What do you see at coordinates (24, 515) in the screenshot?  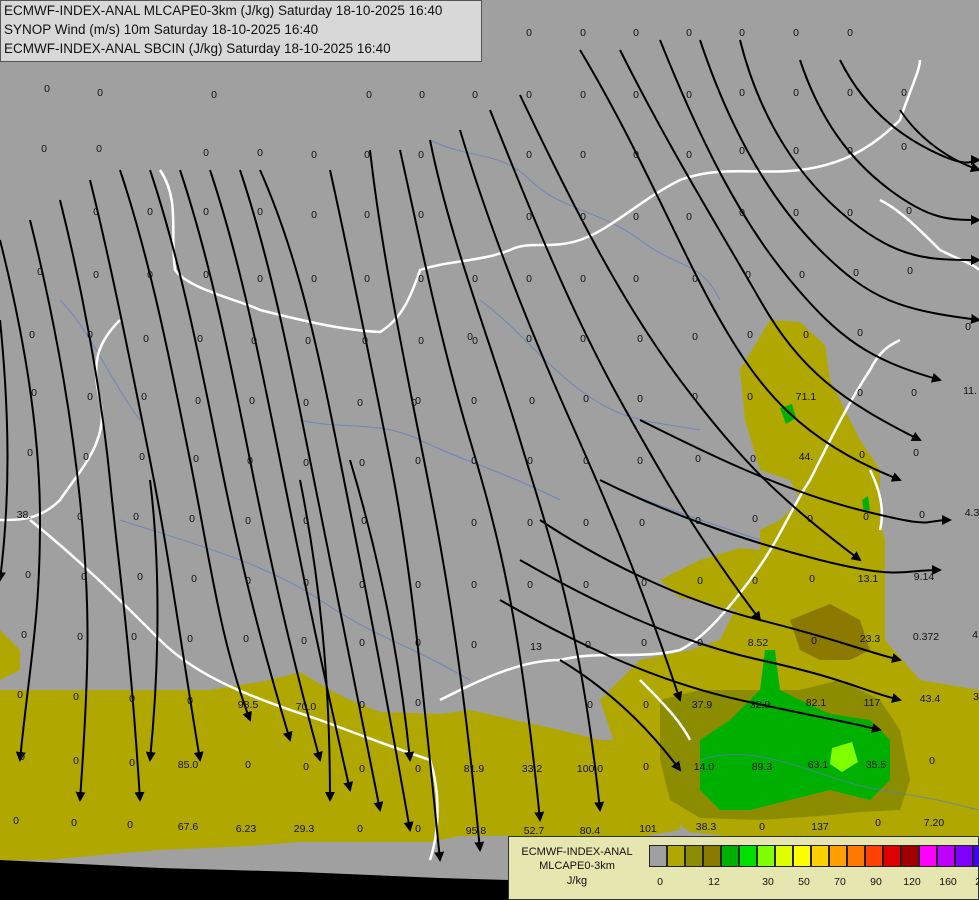 I see `value-label: 38.` at bounding box center [24, 515].